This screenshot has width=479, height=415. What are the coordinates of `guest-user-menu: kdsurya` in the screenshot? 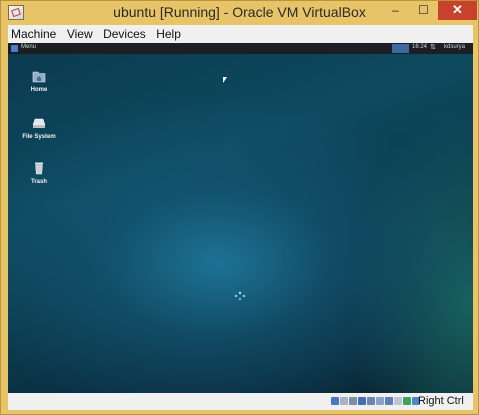 It's located at (454, 47).